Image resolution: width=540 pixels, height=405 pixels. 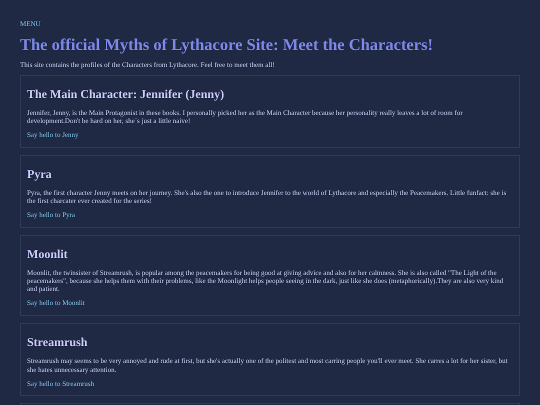 I want to click on character-name: Streamrush, so click(x=57, y=342).